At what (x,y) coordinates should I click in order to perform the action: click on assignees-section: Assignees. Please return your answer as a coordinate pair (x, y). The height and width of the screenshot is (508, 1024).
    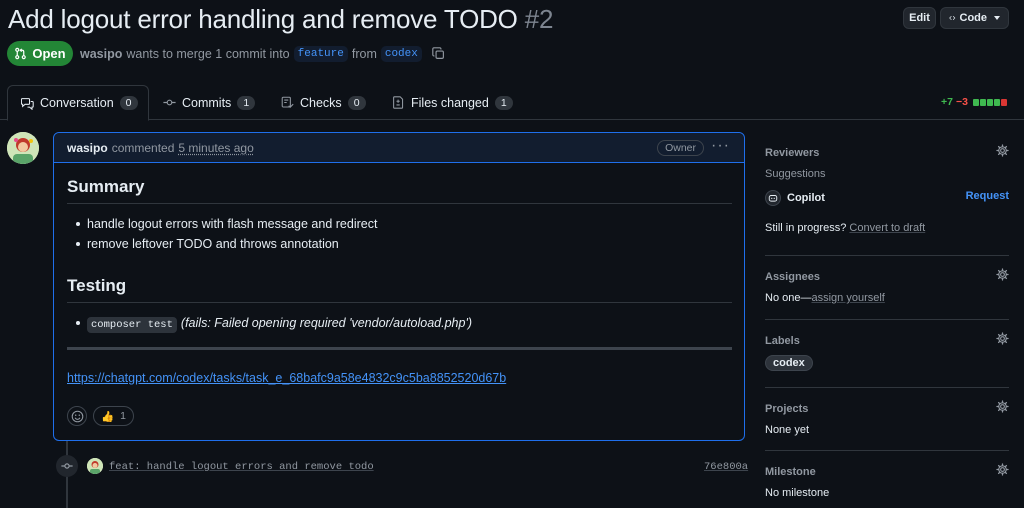
    Looking at the image, I should click on (887, 276).